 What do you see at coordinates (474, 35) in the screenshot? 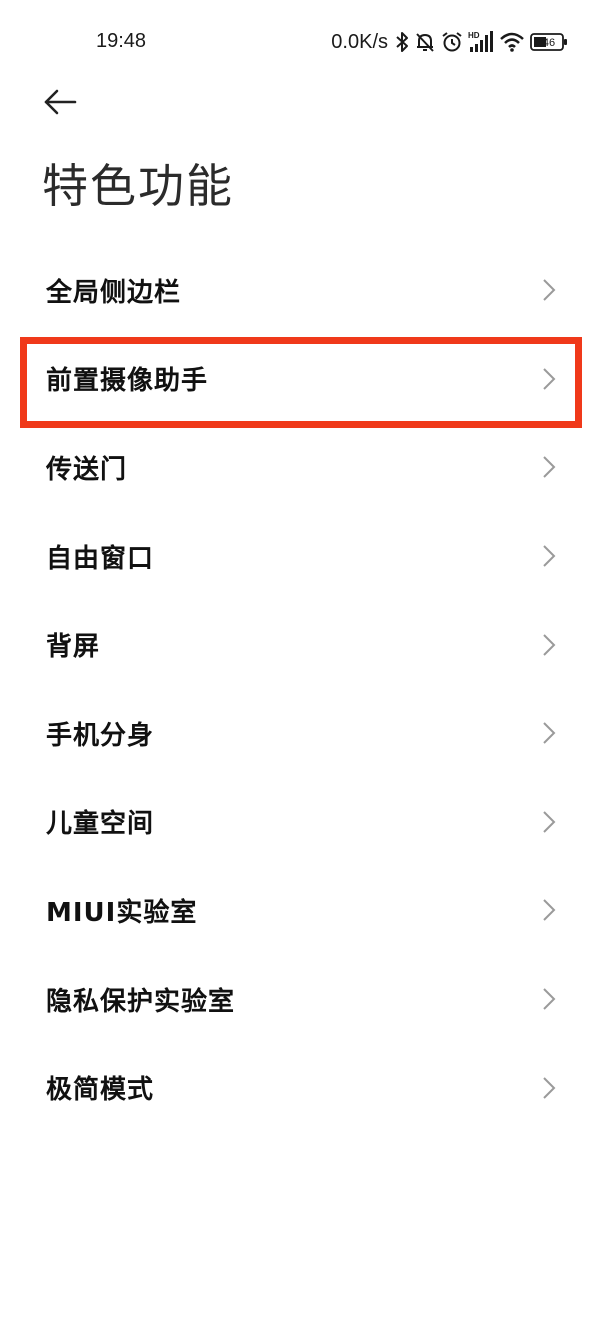
I see `network-badge: HD` at bounding box center [474, 35].